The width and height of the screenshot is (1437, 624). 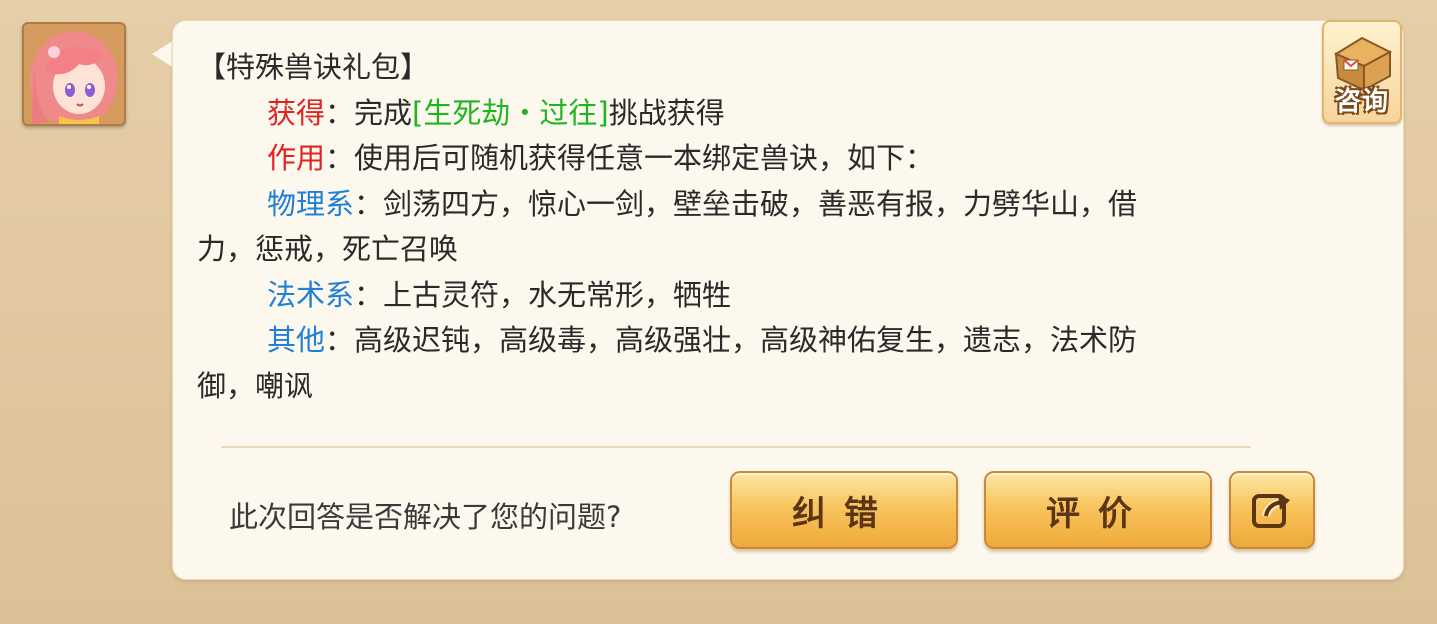 I want to click on rate-label: 评价, so click(x=1098, y=513).